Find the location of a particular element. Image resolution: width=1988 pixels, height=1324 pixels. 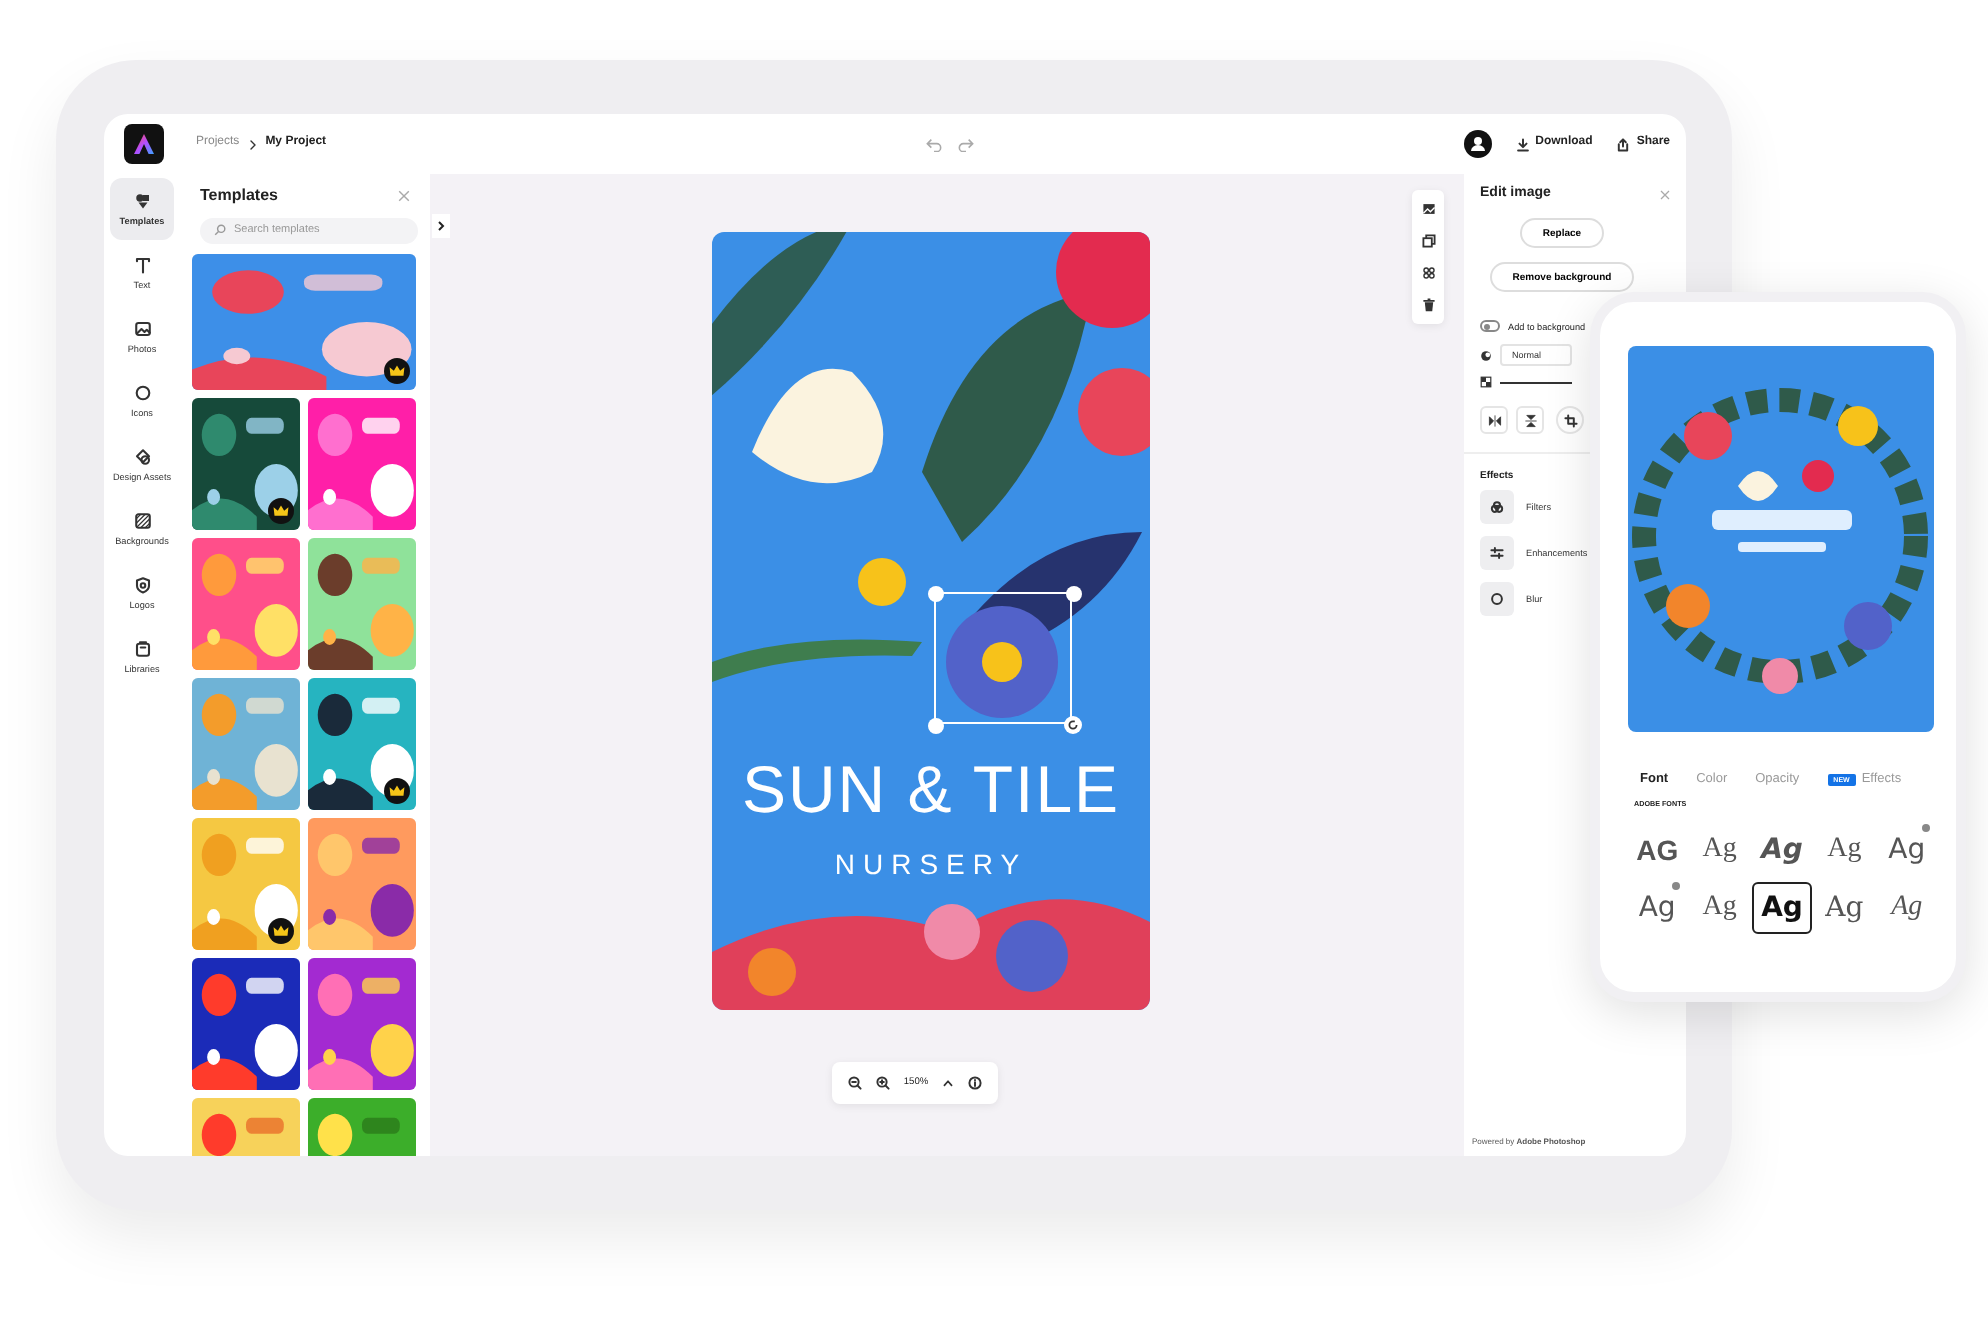

info-icon is located at coordinates (975, 1083).